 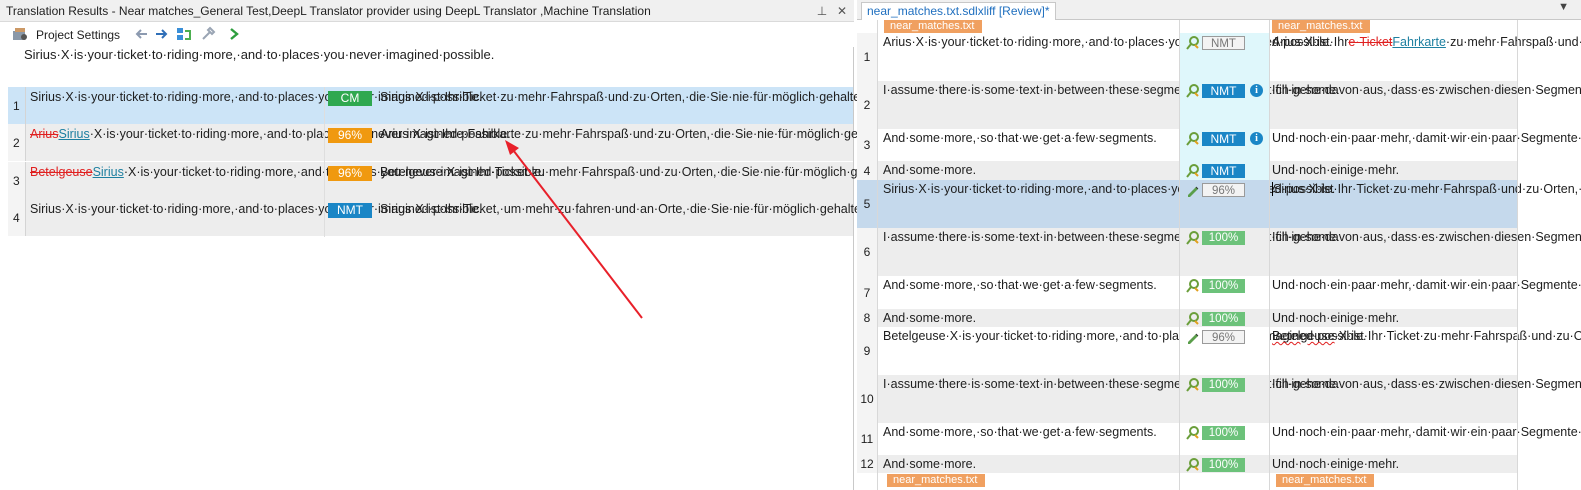 What do you see at coordinates (867, 292) in the screenshot?
I see `segment-number: 7` at bounding box center [867, 292].